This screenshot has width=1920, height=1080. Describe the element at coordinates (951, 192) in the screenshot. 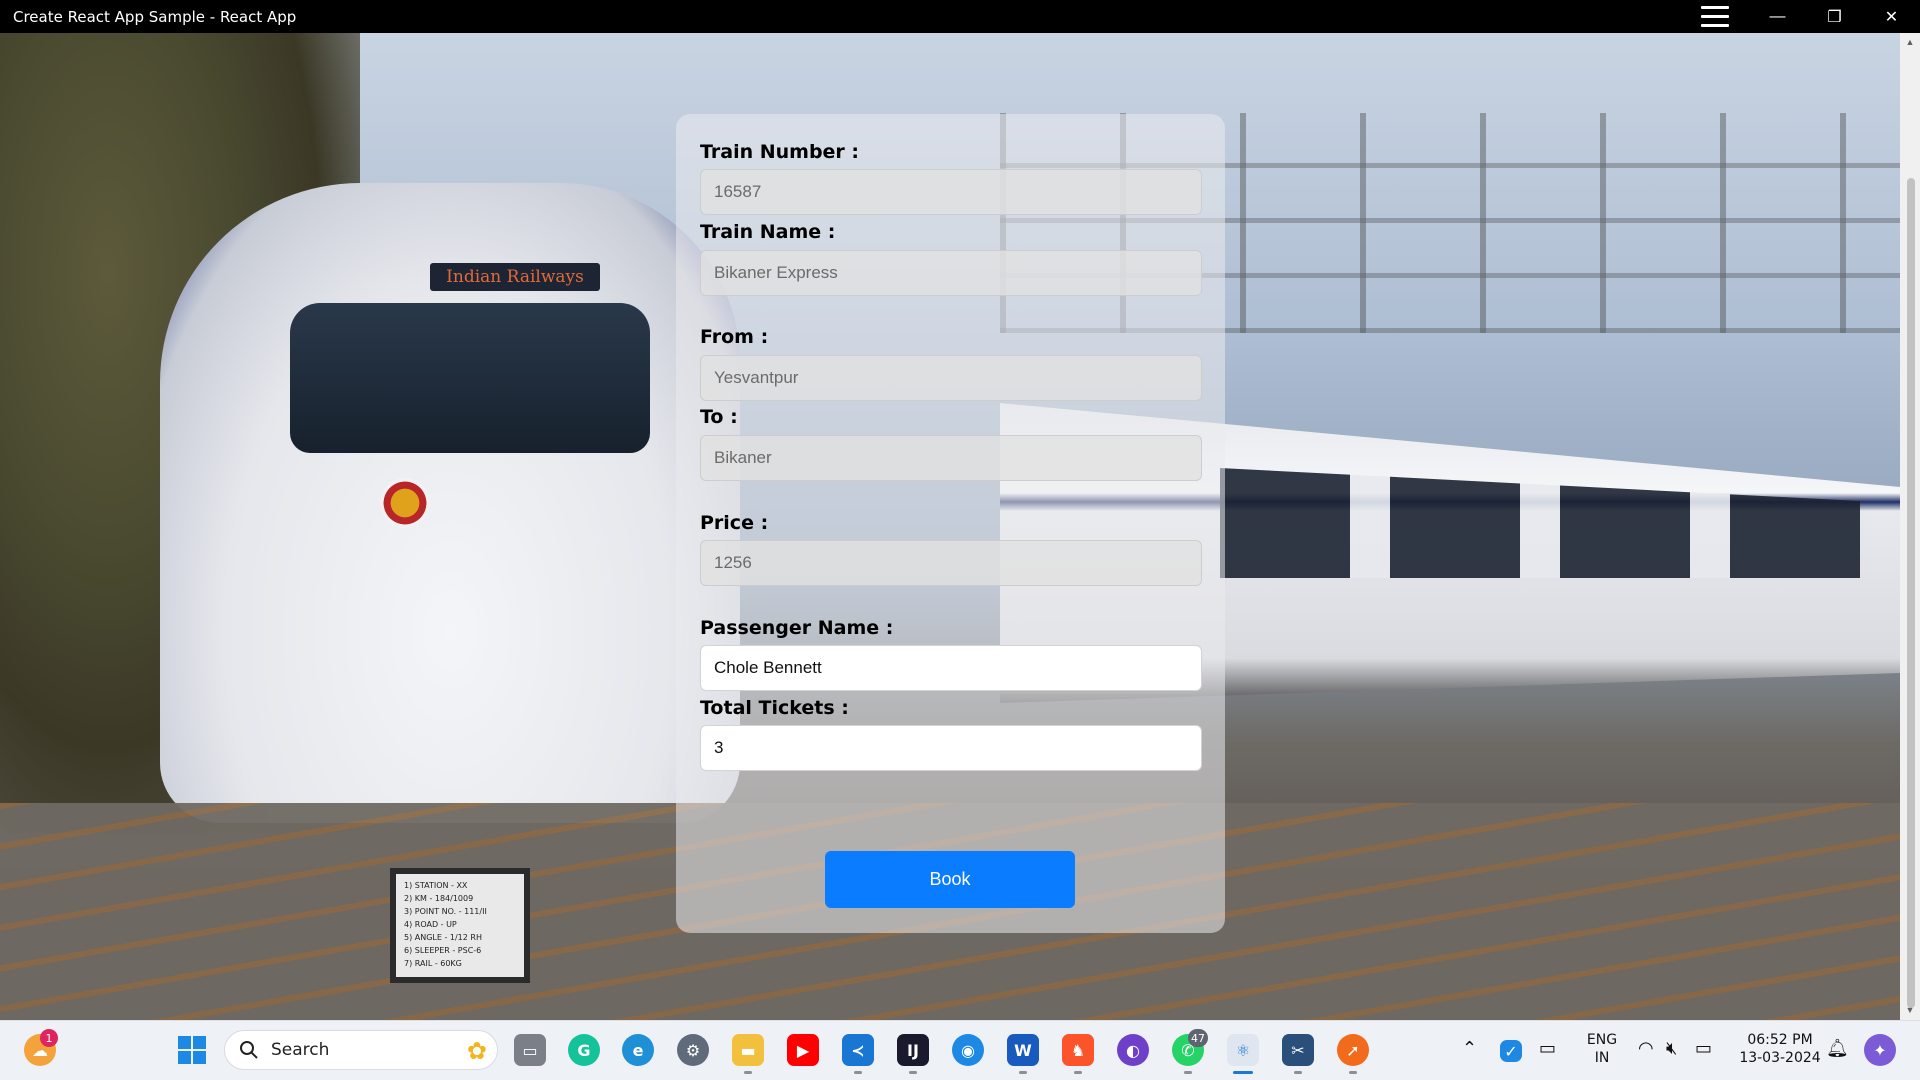

I see `train-number-input: 16587` at that location.